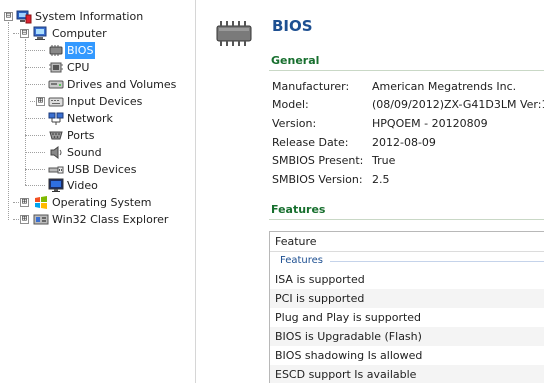 The image size is (544, 383). I want to click on tree-item-system-information: ⊟ System Information, so click(98, 16).